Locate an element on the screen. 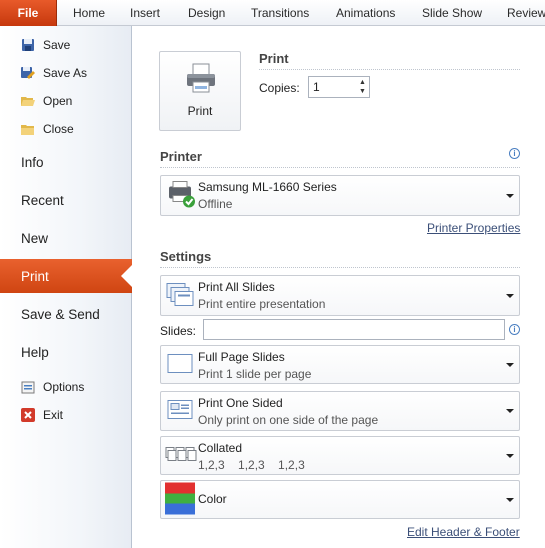  printer-name: Samsung ML-1660 Series is located at coordinates (267, 187).